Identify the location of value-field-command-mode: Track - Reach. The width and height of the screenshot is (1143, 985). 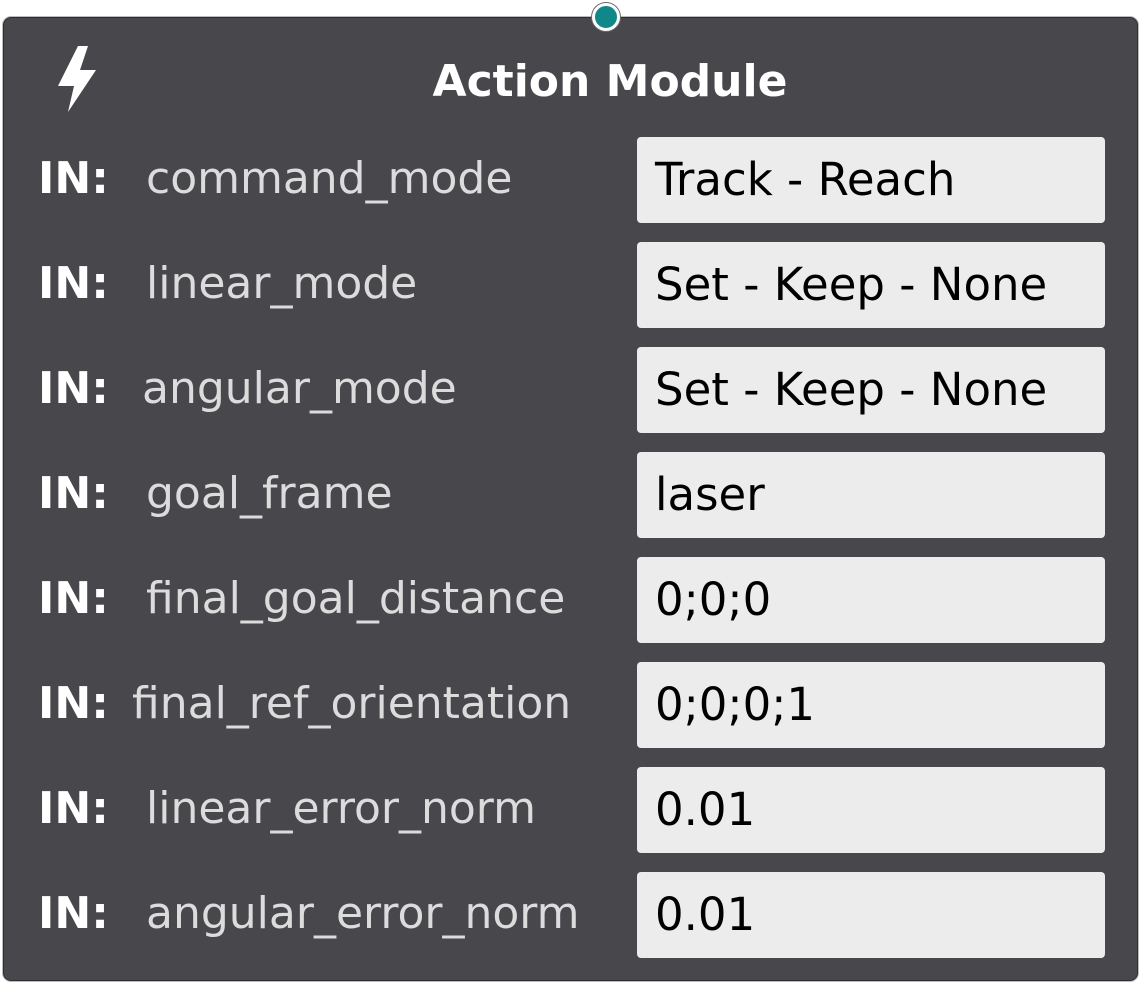
(871, 180).